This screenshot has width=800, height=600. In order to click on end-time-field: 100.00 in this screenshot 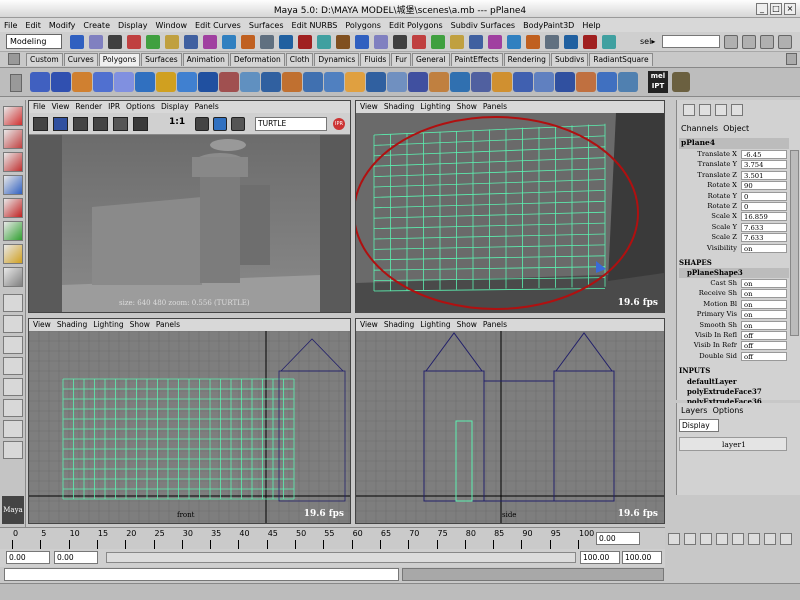, I will do `click(642, 557)`.